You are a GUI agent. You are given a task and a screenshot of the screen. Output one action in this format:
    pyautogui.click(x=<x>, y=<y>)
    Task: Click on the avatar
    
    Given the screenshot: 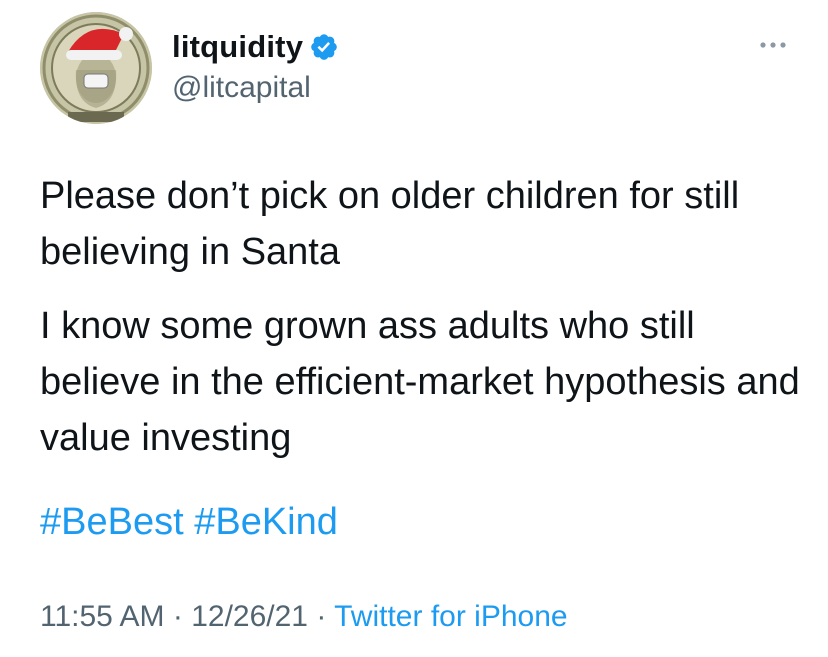 What is the action you would take?
    pyautogui.click(x=96, y=68)
    